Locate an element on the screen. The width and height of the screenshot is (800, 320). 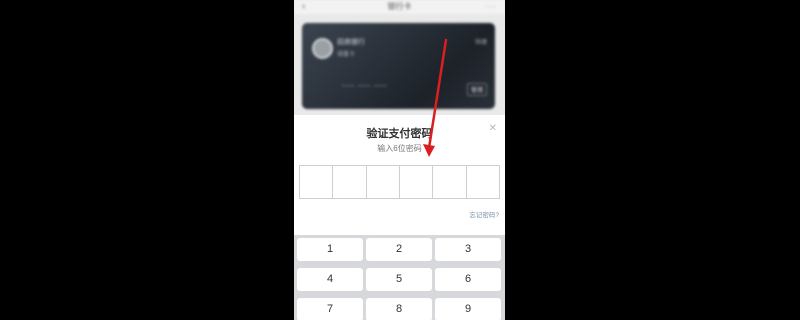
pin-input is located at coordinates (399, 182).